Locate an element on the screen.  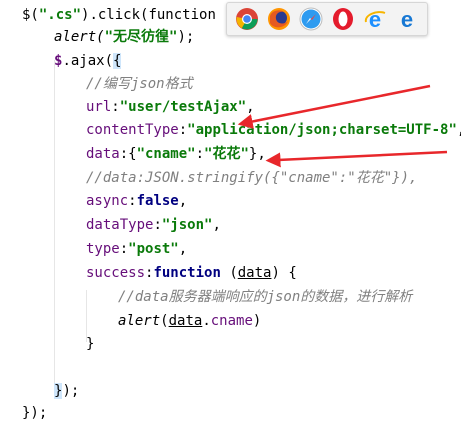
code-line-3: $.ajax({ is located at coordinates (88, 61).